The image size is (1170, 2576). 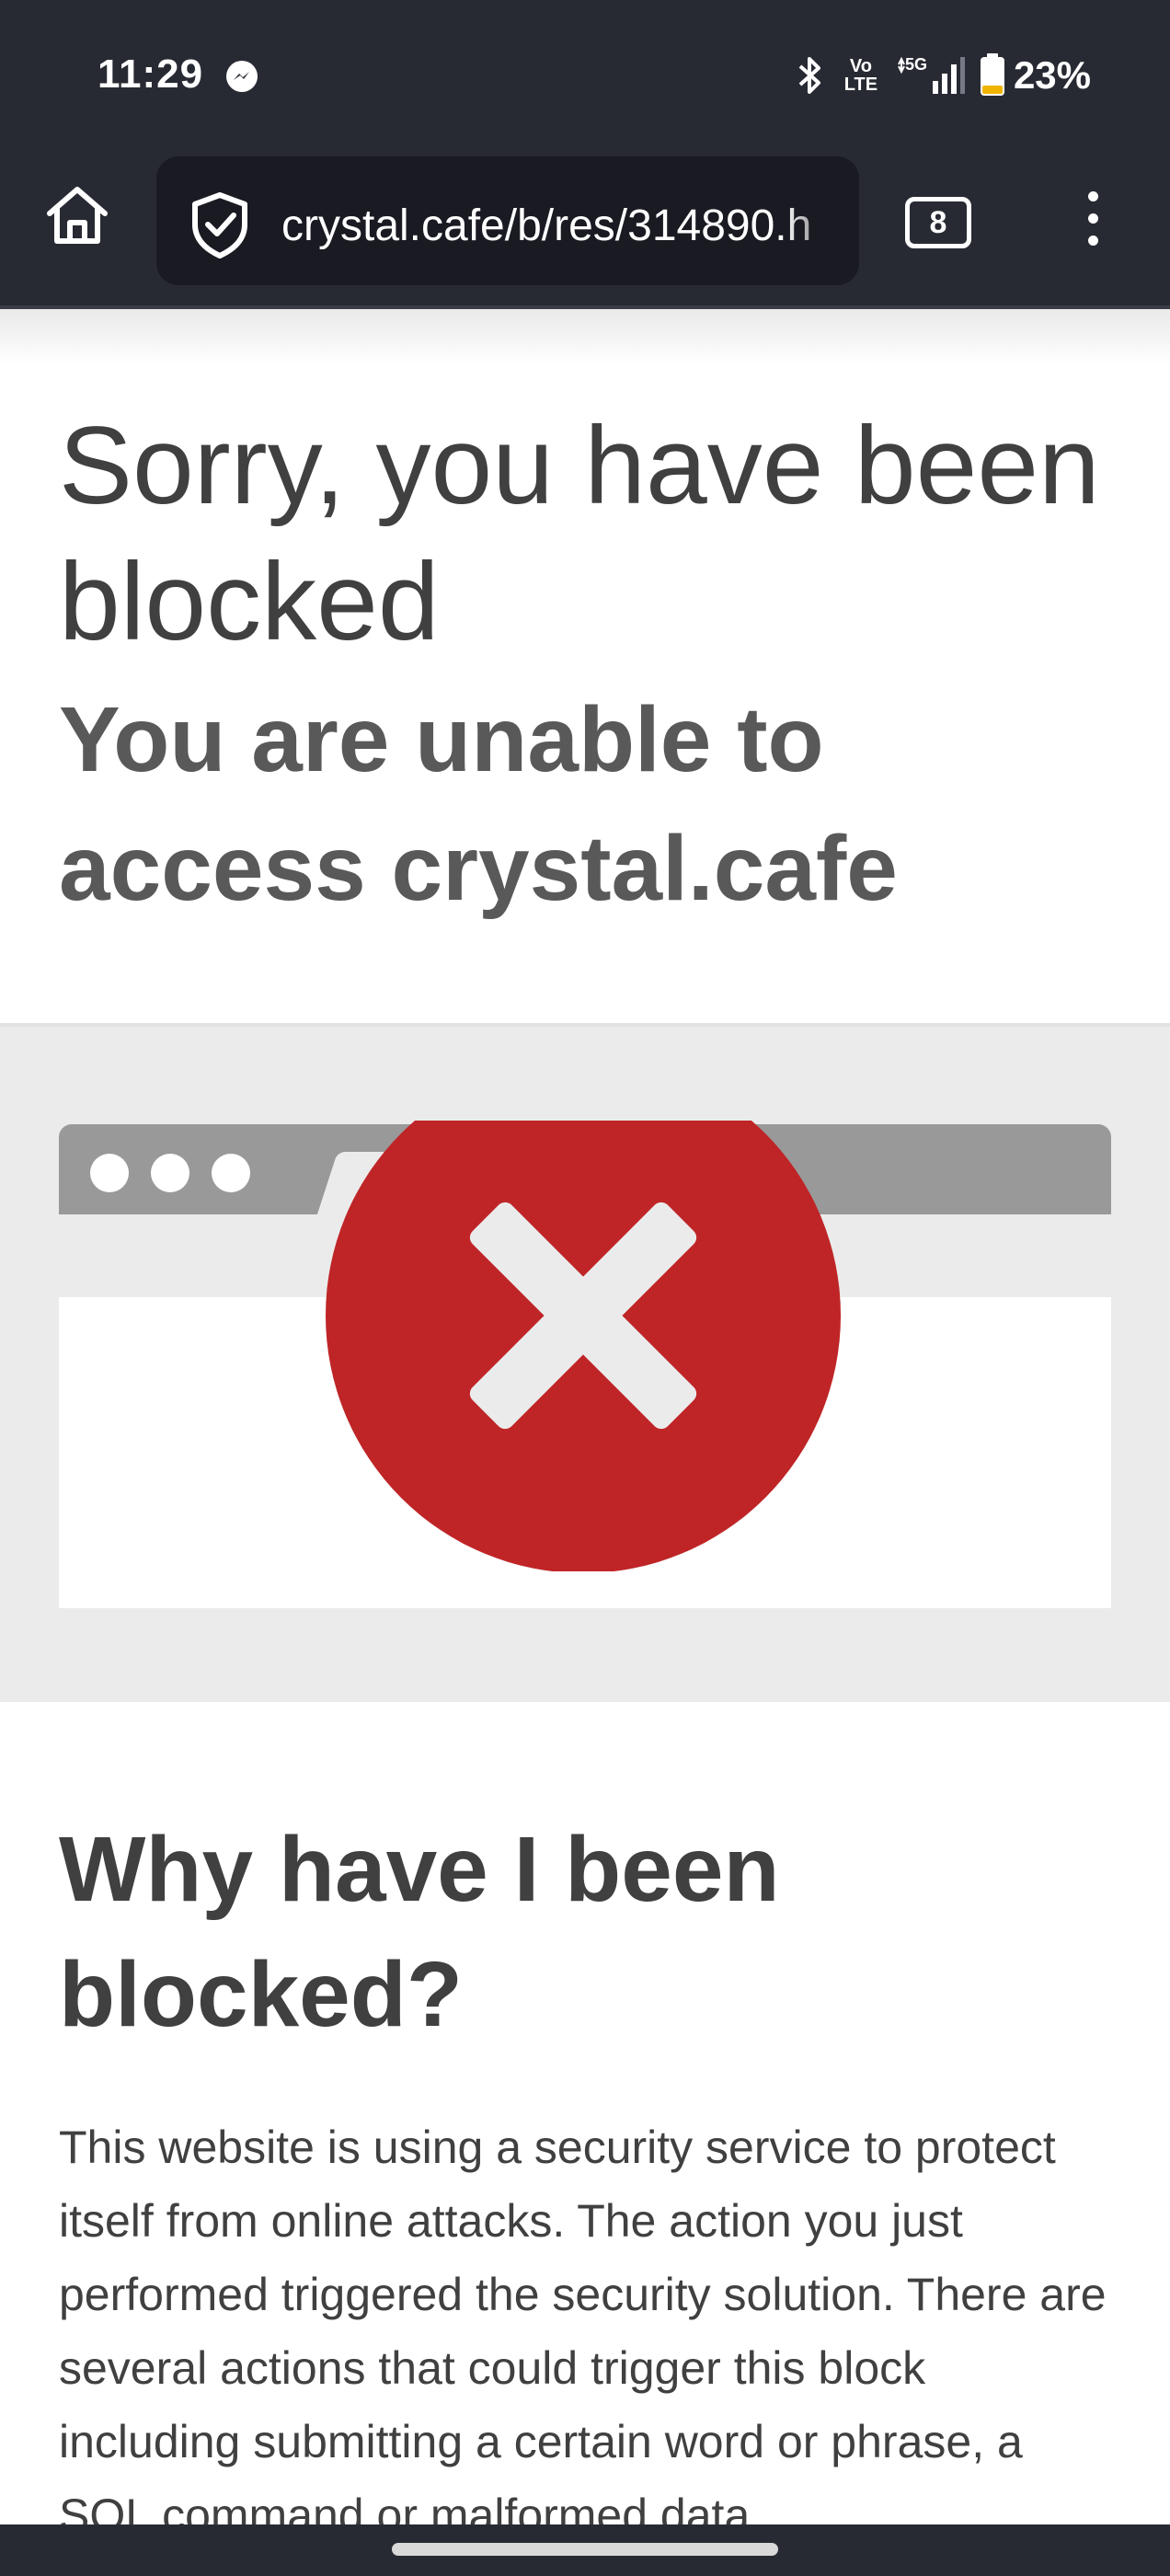 What do you see at coordinates (566, 226) in the screenshot?
I see `url-text: crystal.cafe/b/res/314890.h` at bounding box center [566, 226].